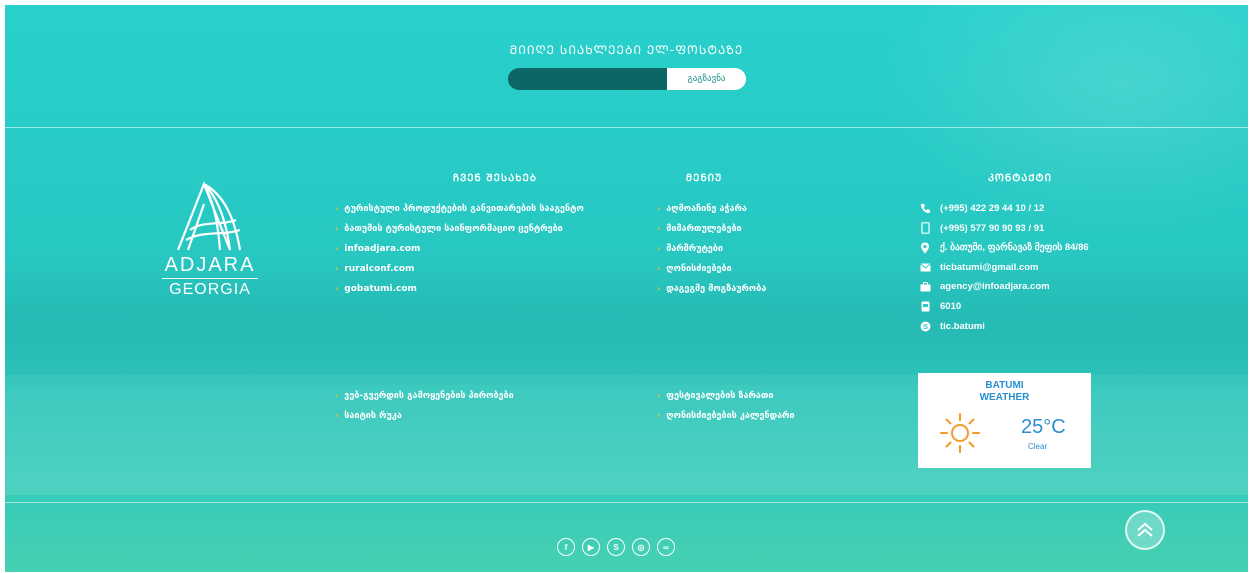 The image size is (1253, 573). What do you see at coordinates (666, 547) in the screenshot?
I see `tripadvisor-icon: ∞` at bounding box center [666, 547].